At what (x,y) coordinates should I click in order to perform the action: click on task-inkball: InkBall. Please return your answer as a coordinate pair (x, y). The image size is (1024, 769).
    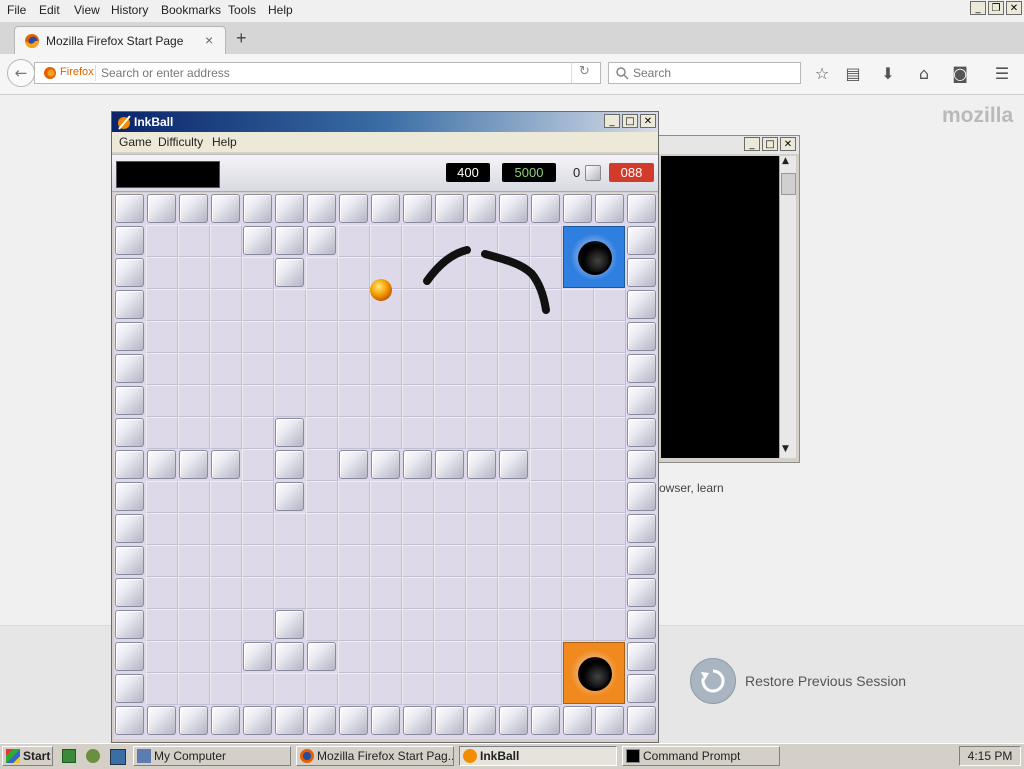
    Looking at the image, I should click on (538, 756).